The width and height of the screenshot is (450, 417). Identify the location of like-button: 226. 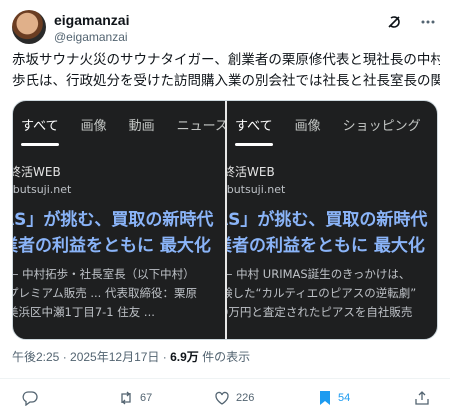
(234, 398).